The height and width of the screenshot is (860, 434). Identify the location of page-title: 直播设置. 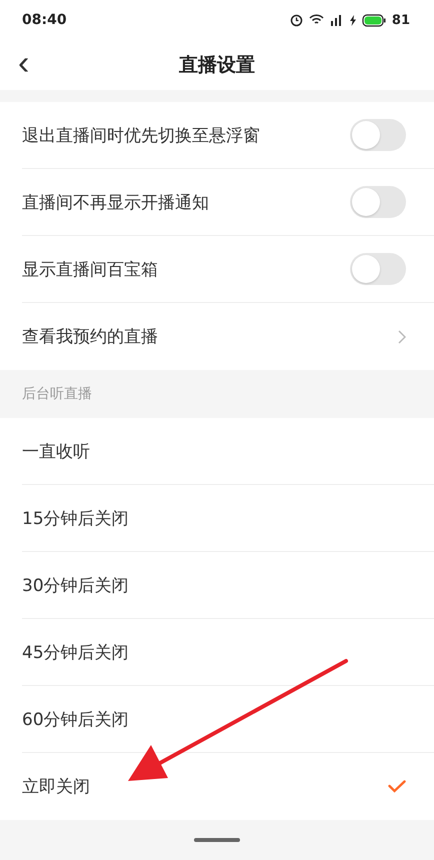
(217, 65).